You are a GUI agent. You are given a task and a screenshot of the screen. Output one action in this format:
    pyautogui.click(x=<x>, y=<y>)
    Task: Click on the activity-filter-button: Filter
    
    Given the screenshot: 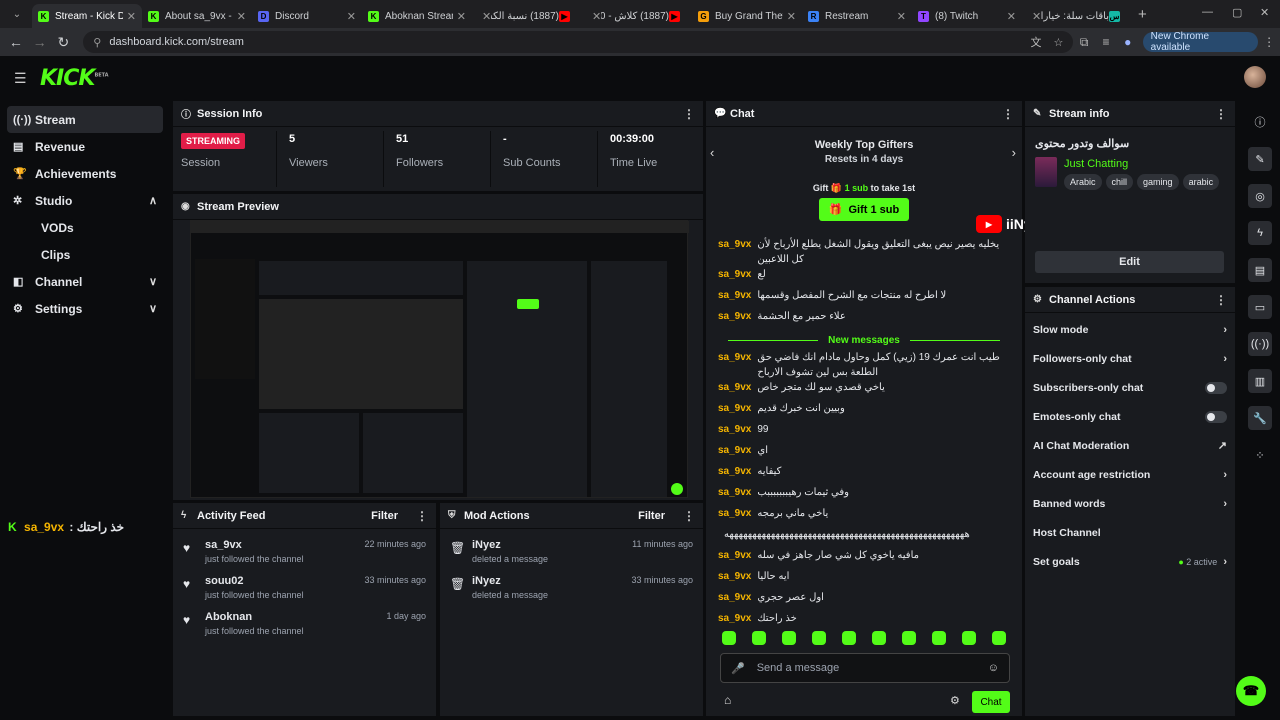 What is the action you would take?
    pyautogui.click(x=384, y=516)
    